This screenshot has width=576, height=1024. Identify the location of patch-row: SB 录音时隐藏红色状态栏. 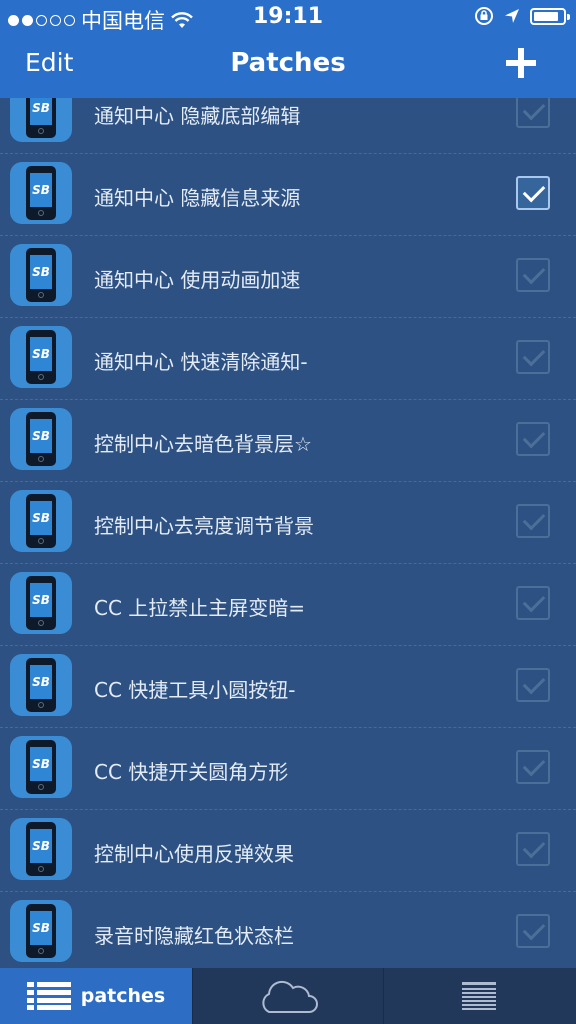
(288, 930).